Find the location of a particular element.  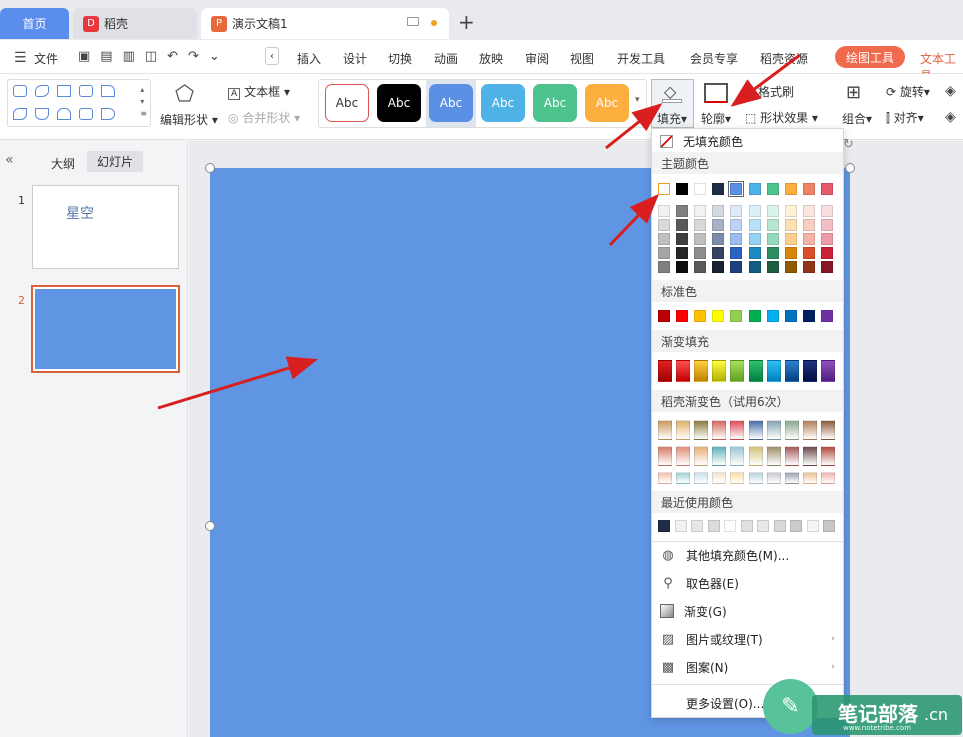

watermark-url: www.notetribe.com is located at coordinates (877, 728).